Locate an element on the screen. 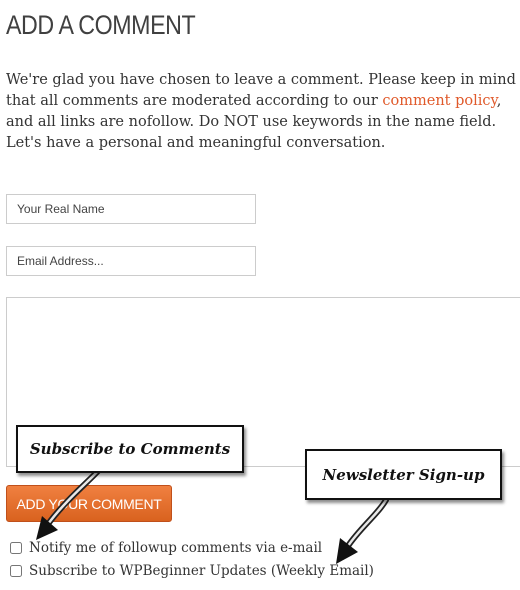 The height and width of the screenshot is (590, 520). email-field is located at coordinates (131, 261).